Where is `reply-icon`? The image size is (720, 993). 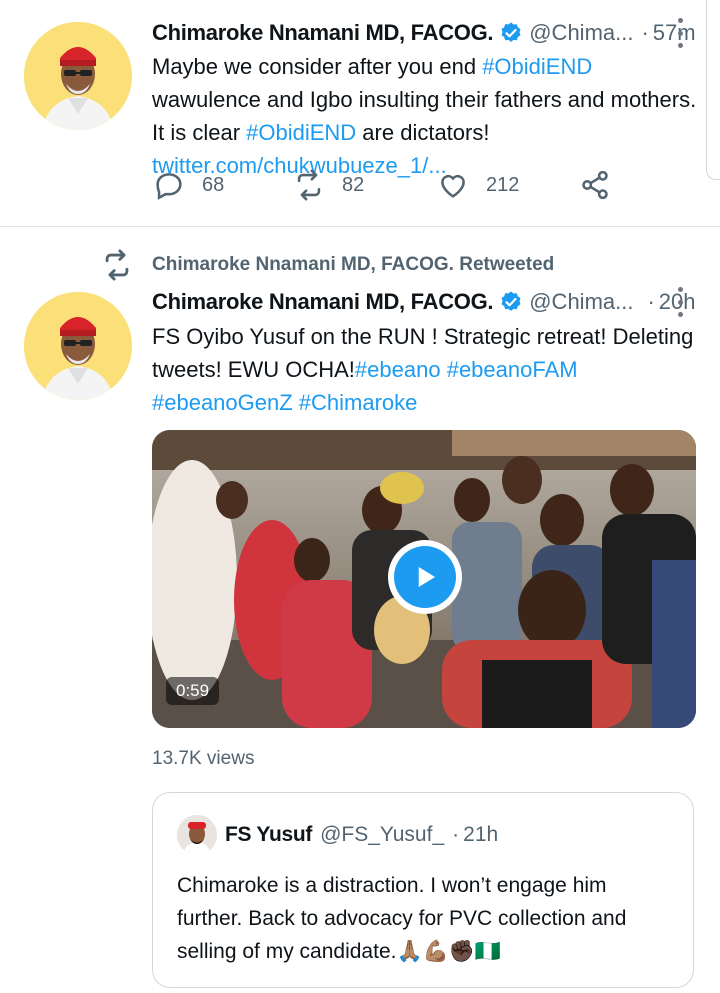
reply-icon is located at coordinates (169, 186).